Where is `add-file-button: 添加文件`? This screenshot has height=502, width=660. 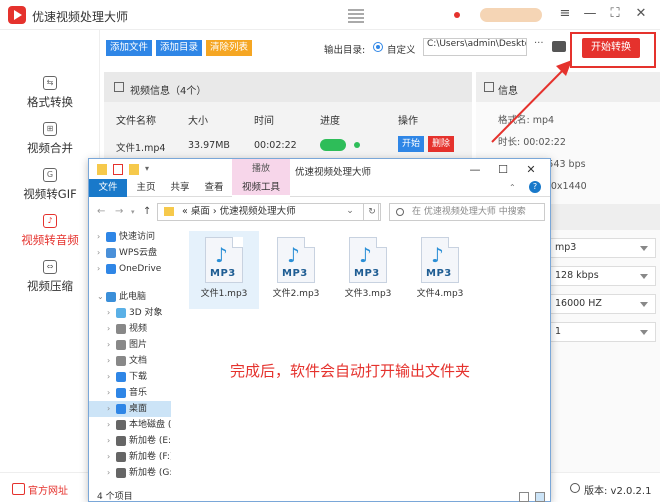 add-file-button: 添加文件 is located at coordinates (129, 48).